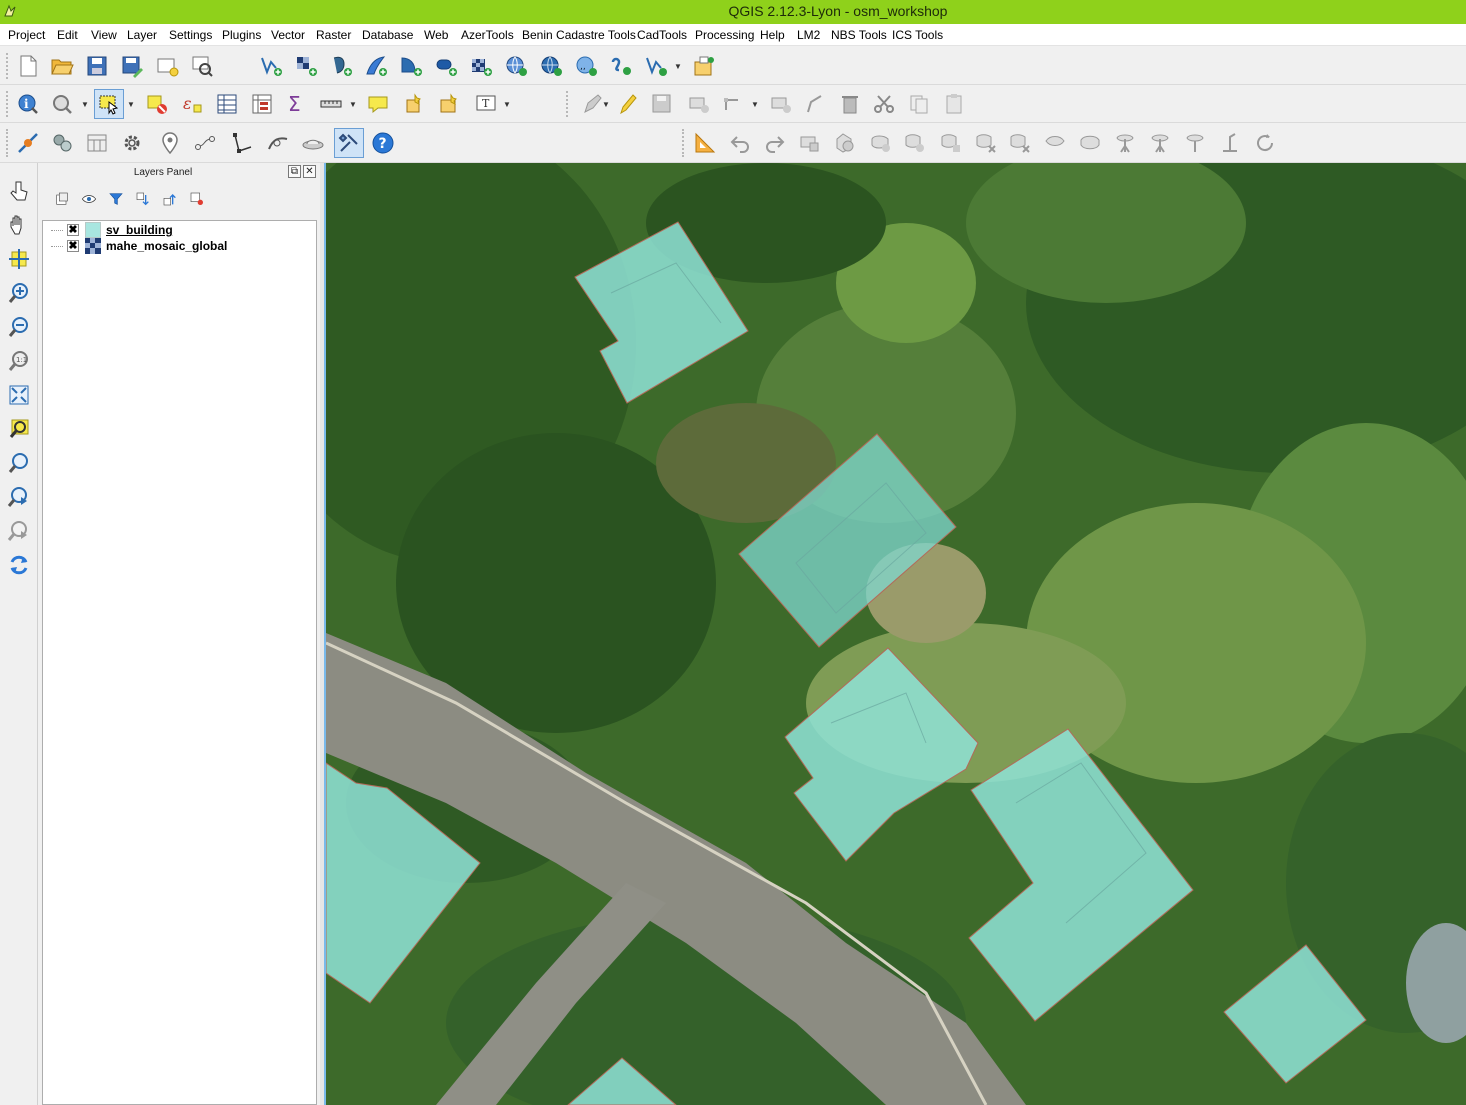  Describe the element at coordinates (116, 199) in the screenshot. I see `filter-legend-icon` at that location.